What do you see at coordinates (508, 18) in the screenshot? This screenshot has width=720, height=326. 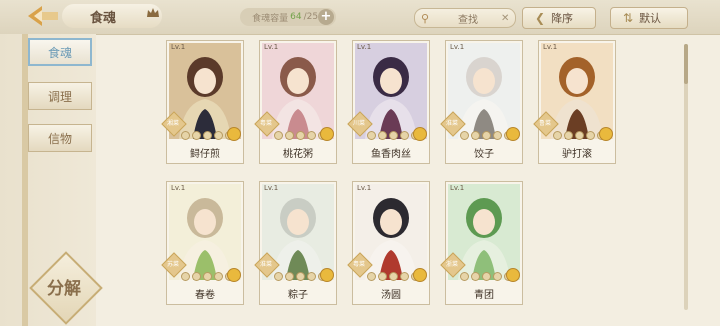 I see `clear-icon: ✕` at bounding box center [508, 18].